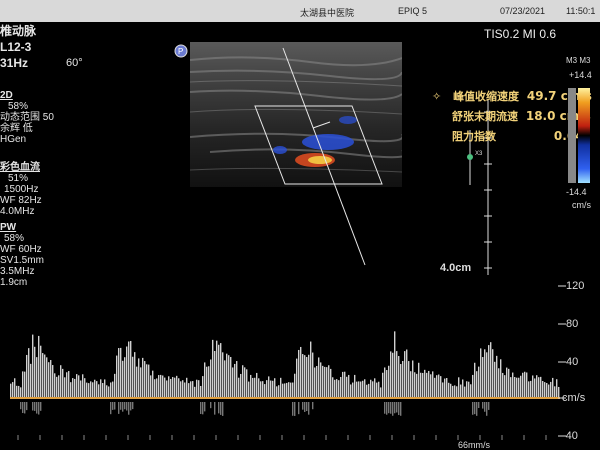 The width and height of the screenshot is (600, 450). Describe the element at coordinates (474, 136) in the screenshot. I see `measurement-label: 阻力指数` at that location.